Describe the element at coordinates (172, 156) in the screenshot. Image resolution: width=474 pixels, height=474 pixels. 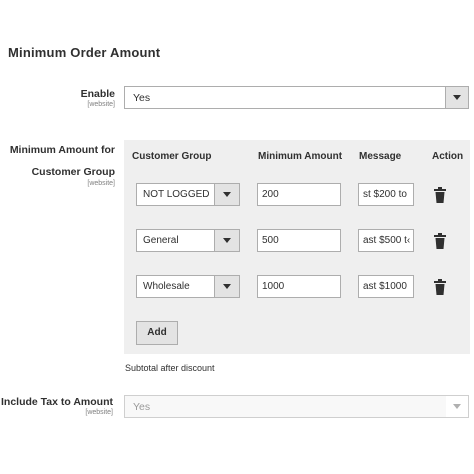
I see `column-header-customer-group: Customer Group` at that location.